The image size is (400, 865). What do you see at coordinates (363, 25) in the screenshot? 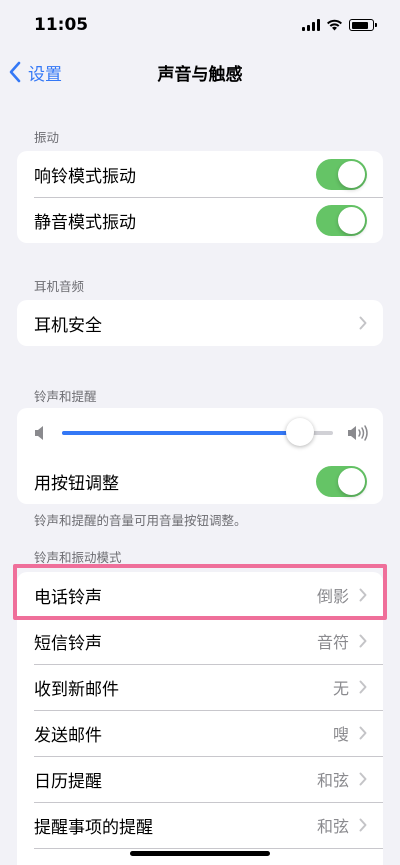
I see `battery-icon` at bounding box center [363, 25].